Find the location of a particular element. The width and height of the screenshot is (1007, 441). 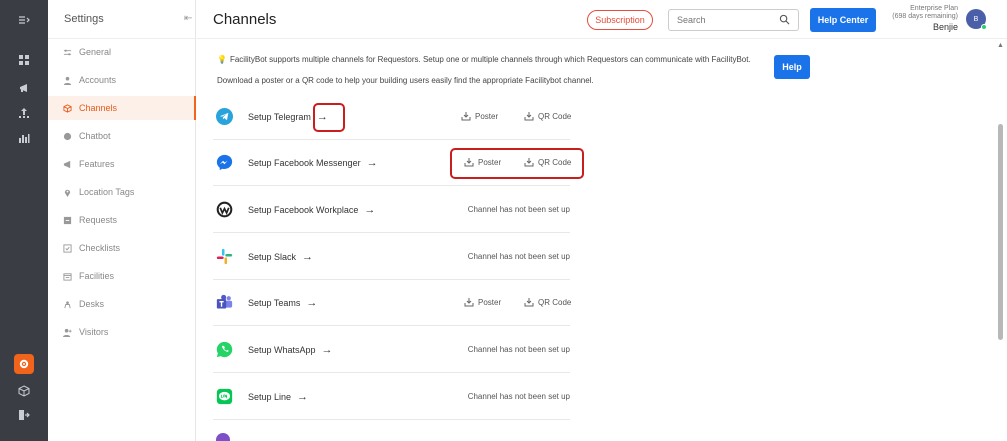

pin-icon is located at coordinates (67, 192).